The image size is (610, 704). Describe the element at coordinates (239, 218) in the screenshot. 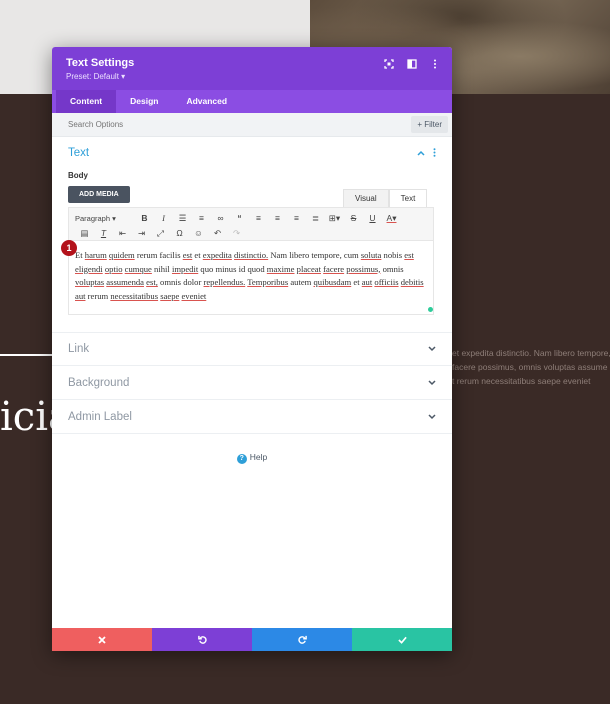

I see `blockquote-icon: “` at that location.